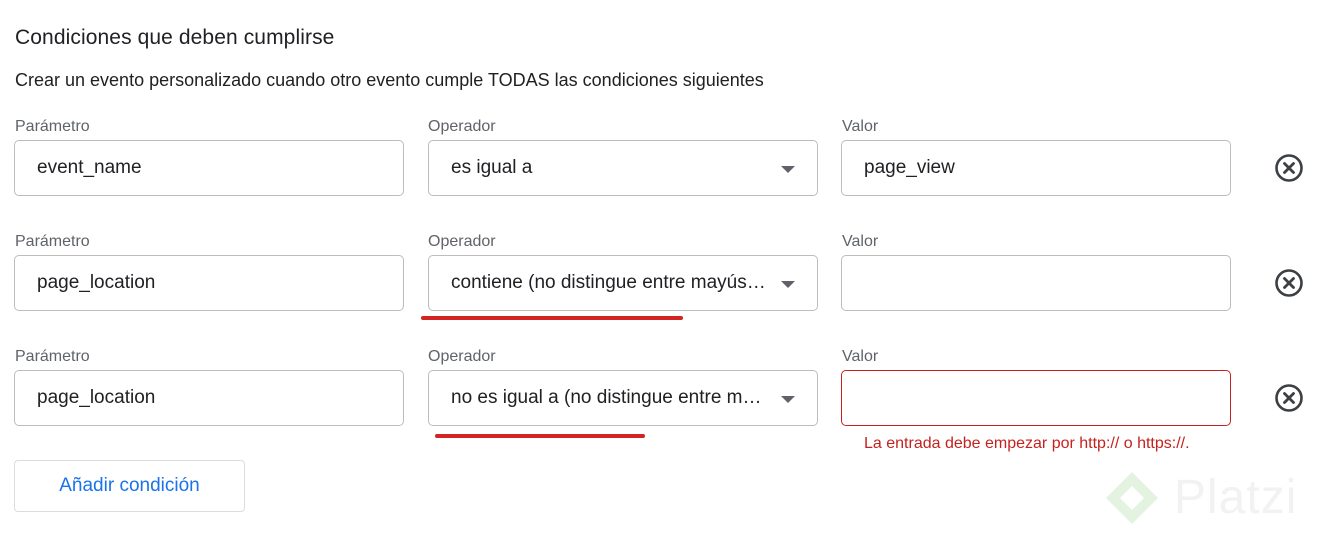 The width and height of the screenshot is (1336, 540). I want to click on platzi-watermark: Platzi, so click(1218, 497).